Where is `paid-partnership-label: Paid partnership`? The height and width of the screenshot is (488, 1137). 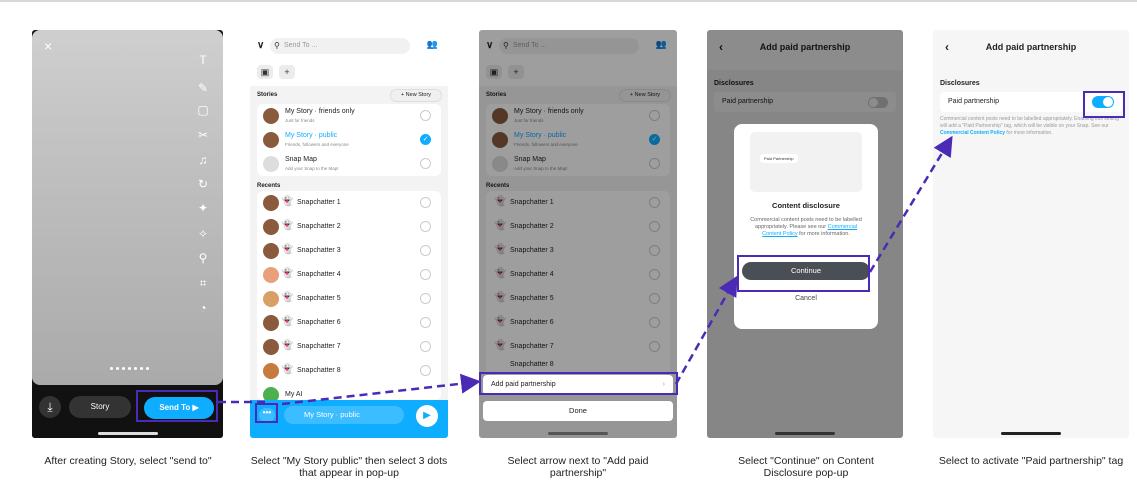
paid-partnership-label: Paid partnership is located at coordinates (973, 101).